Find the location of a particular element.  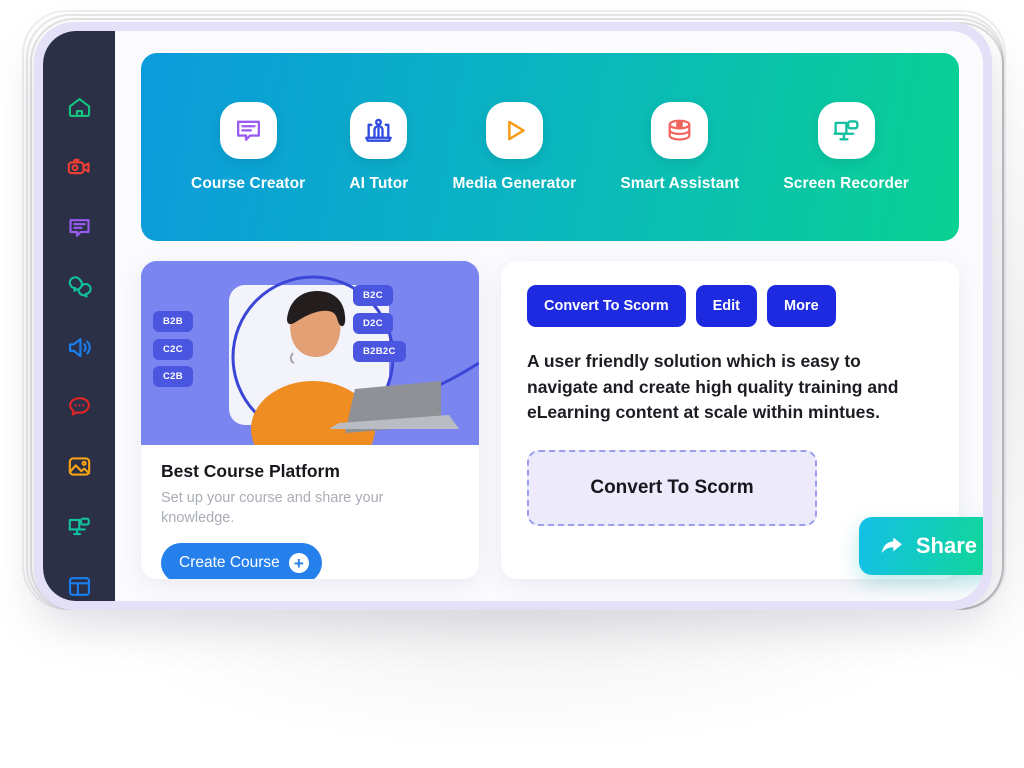

feature-label: AI Tutor is located at coordinates (379, 183).